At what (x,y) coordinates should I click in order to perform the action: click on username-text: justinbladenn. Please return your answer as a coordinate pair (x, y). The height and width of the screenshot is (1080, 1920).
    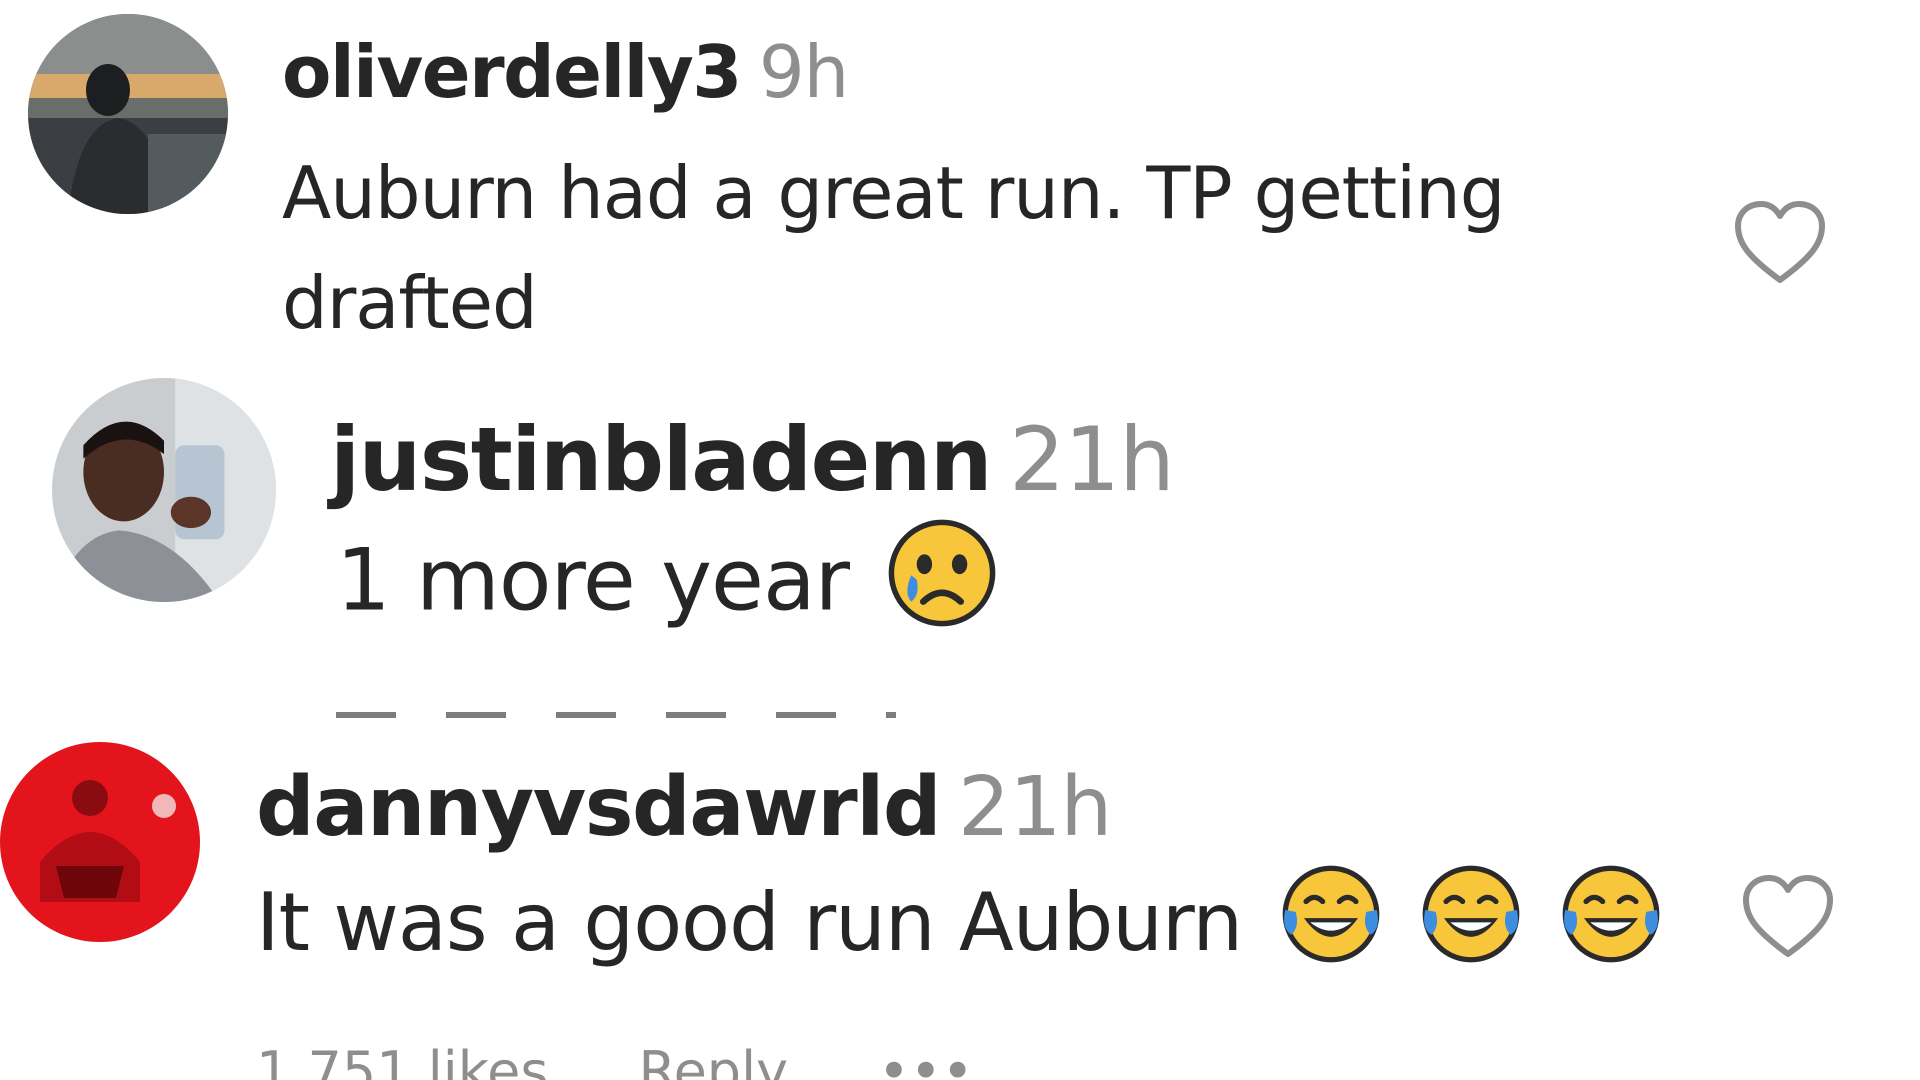
    Looking at the image, I should click on (661, 459).